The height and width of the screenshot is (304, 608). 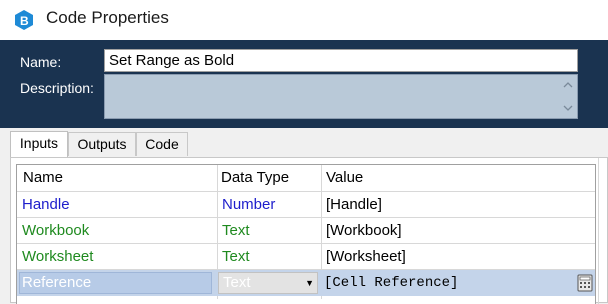 What do you see at coordinates (102, 144) in the screenshot?
I see `tab-outputs: Outputs` at bounding box center [102, 144].